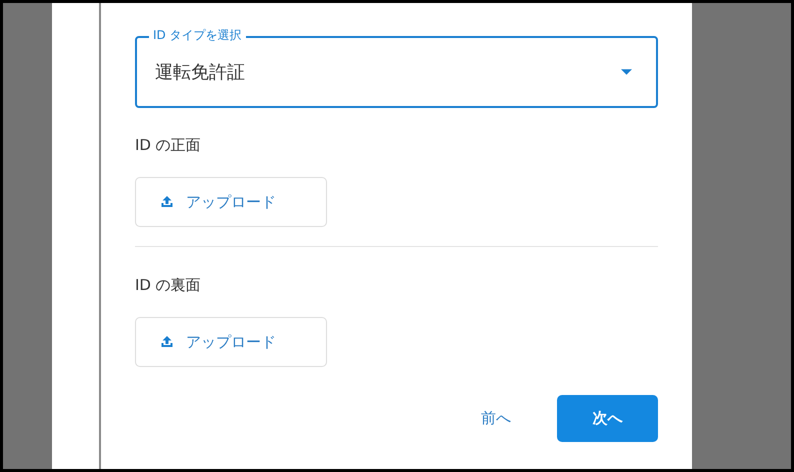 This screenshot has height=472, width=794. Describe the element at coordinates (168, 285) in the screenshot. I see `section-label: ID の裏面` at that location.